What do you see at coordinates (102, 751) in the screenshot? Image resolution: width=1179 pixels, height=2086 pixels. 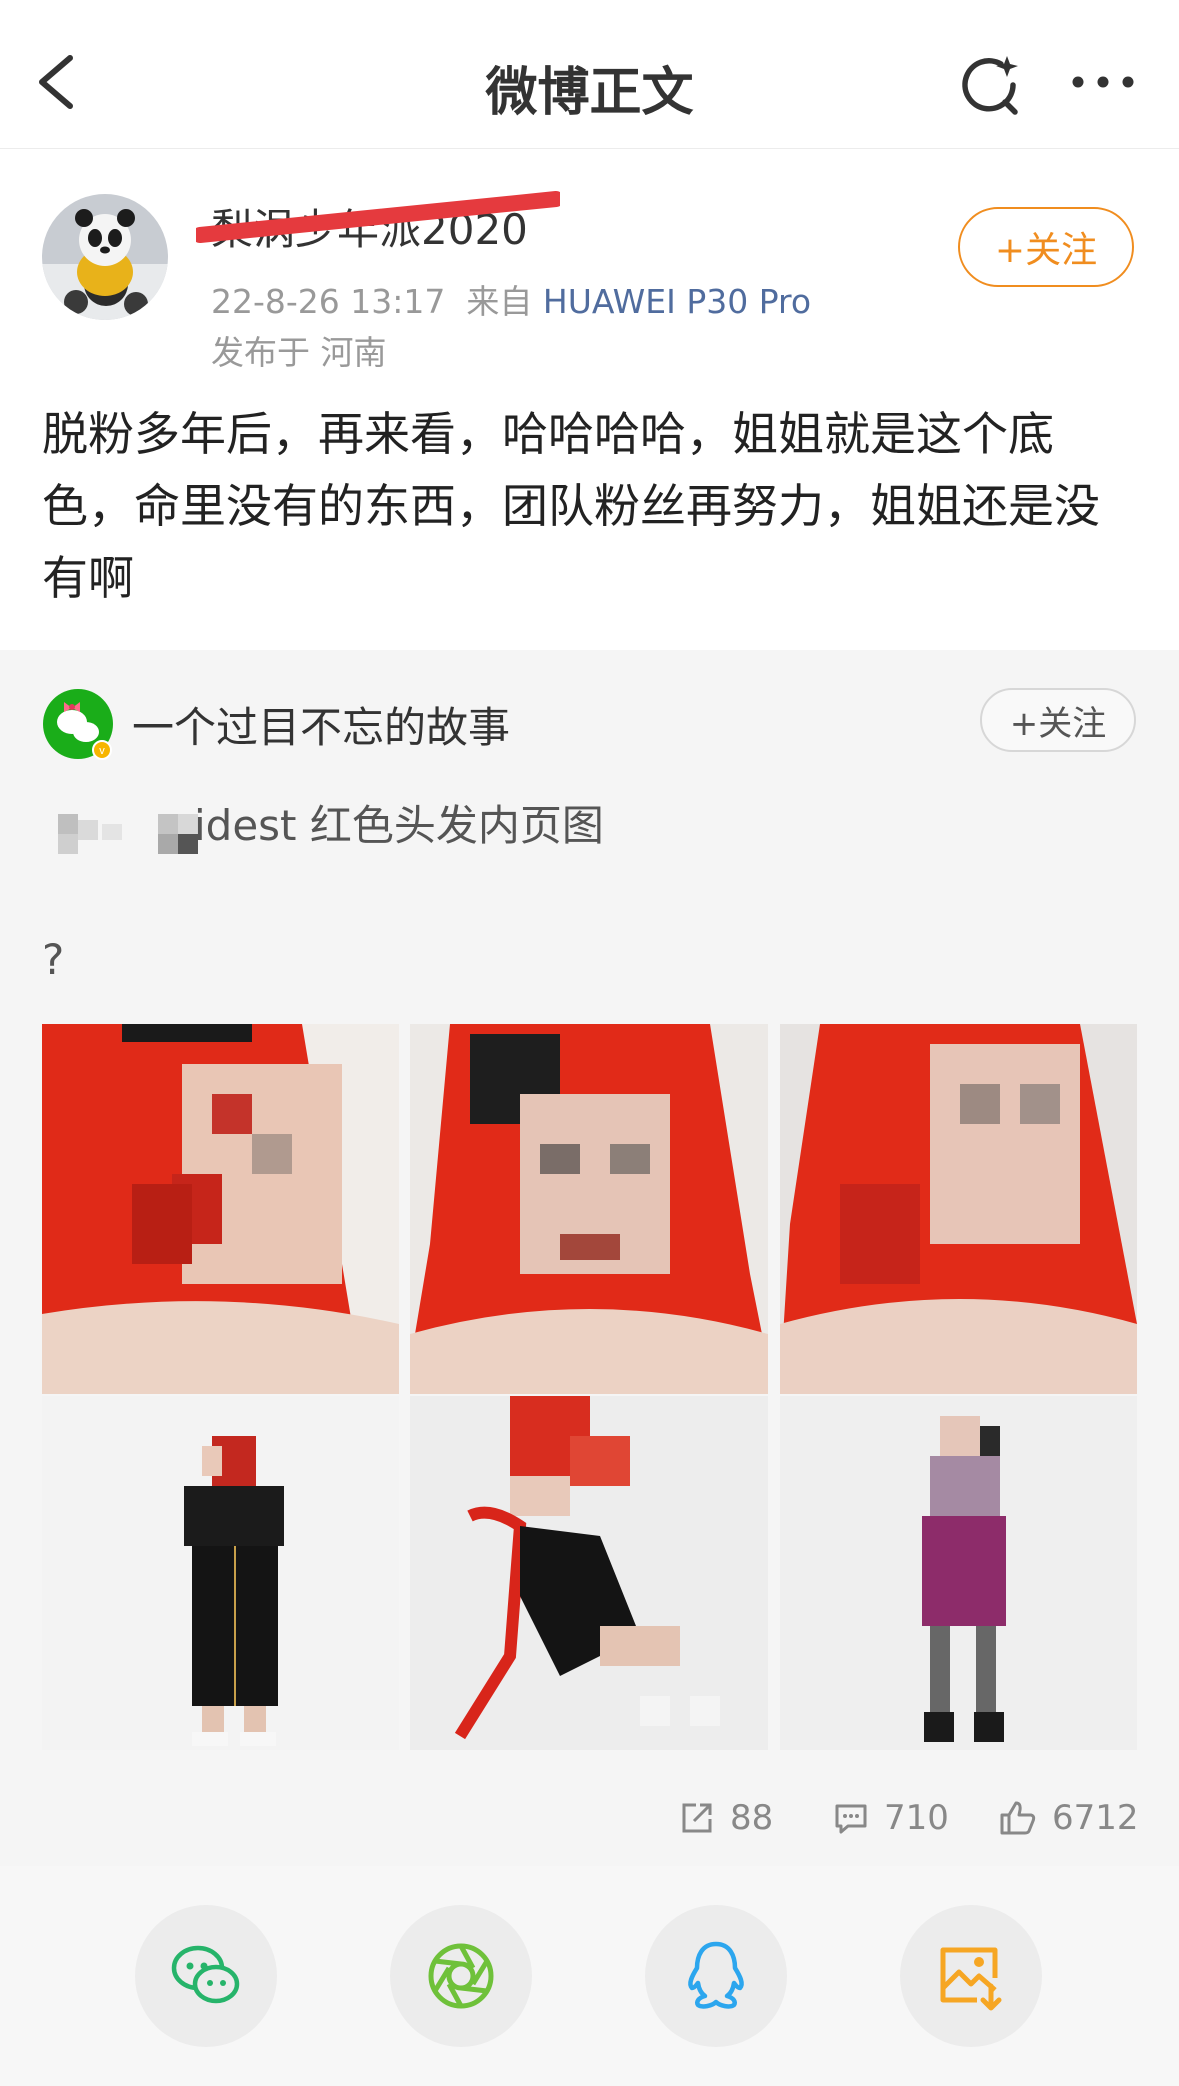 I see `svg-text: v` at bounding box center [102, 751].